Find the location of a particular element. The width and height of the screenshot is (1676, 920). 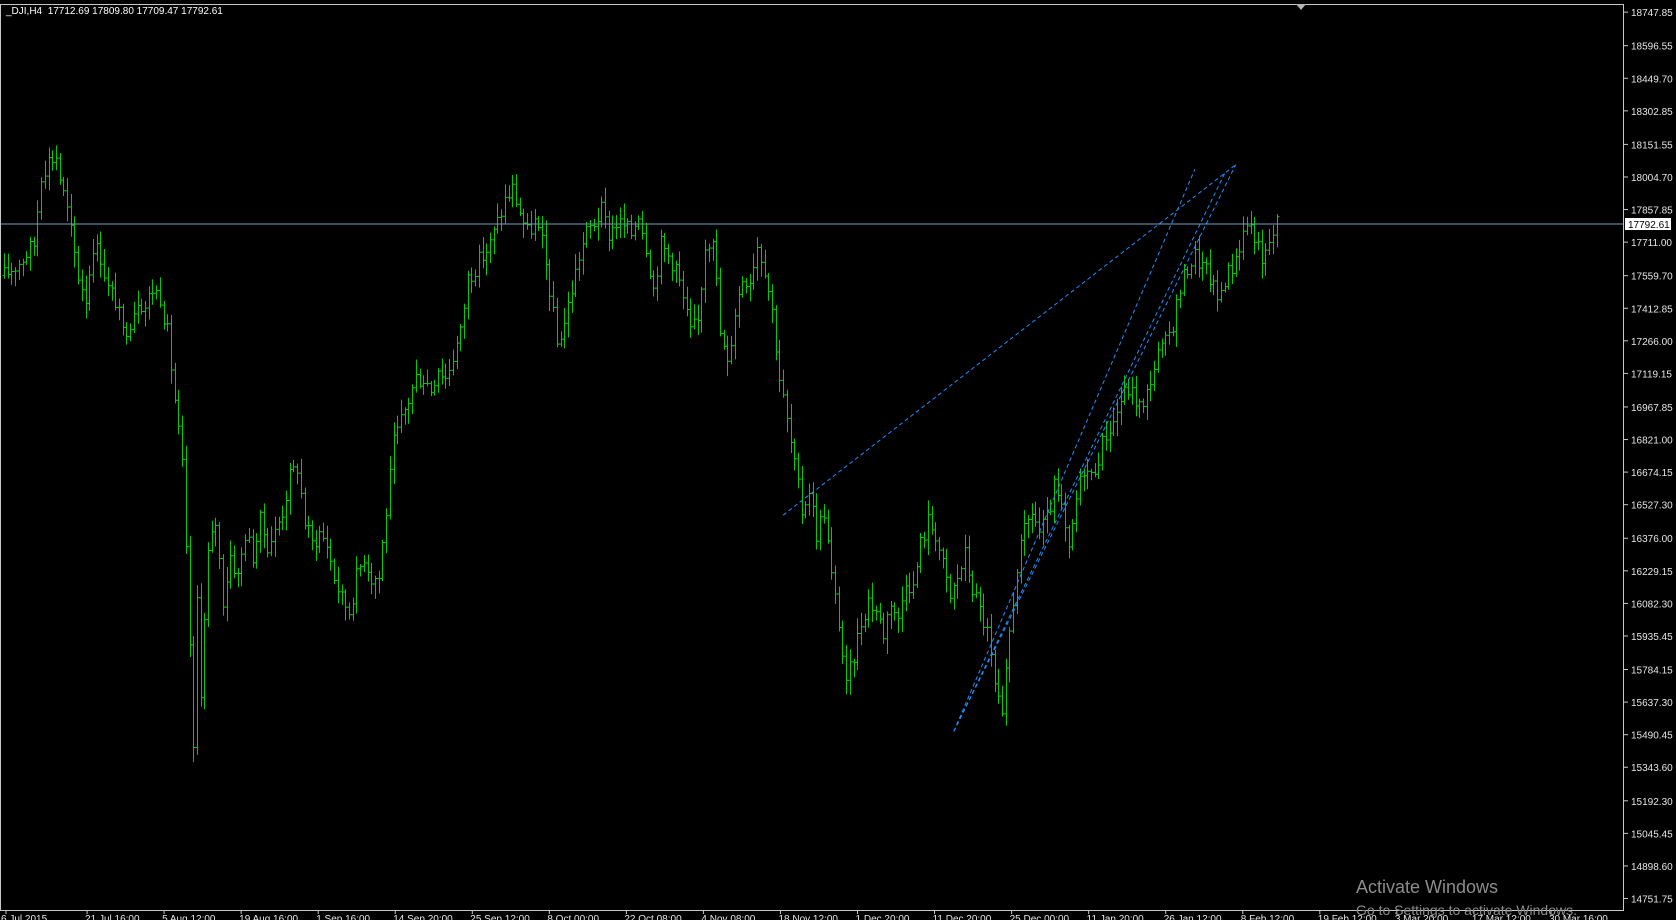

y-tick-label: 15192.30 is located at coordinates (1652, 802).